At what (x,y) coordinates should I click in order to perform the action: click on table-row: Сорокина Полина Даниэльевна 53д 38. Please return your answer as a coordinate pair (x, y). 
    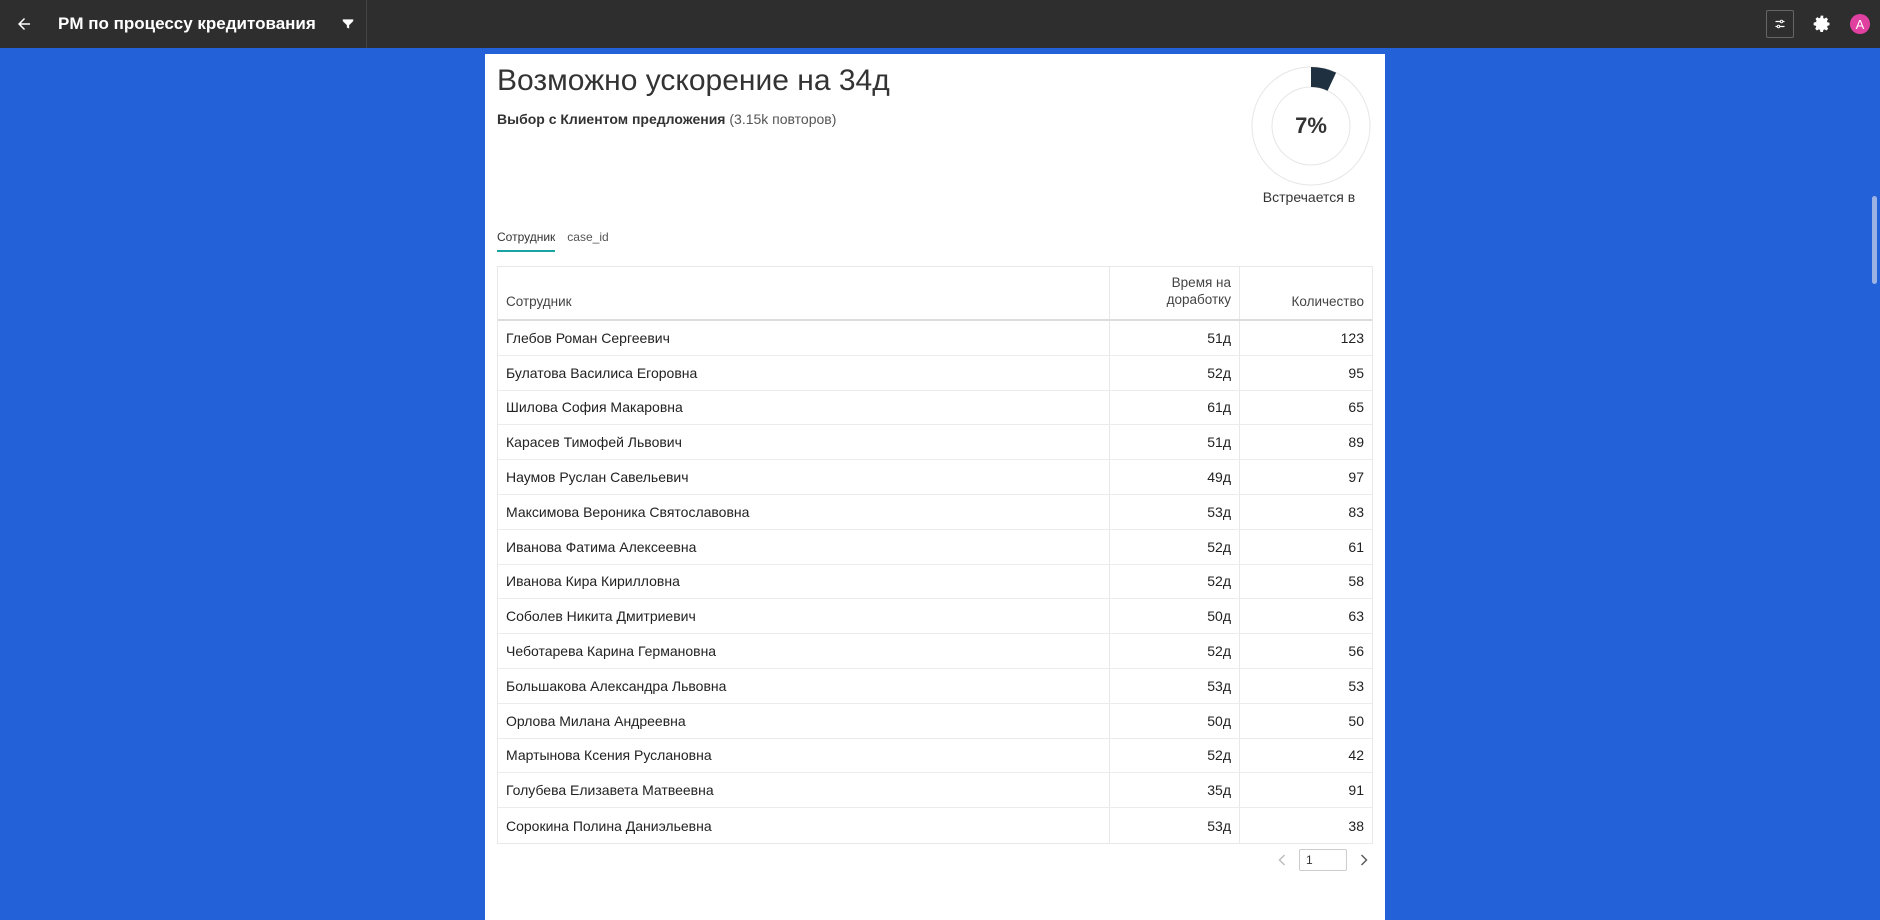
    Looking at the image, I should click on (935, 825).